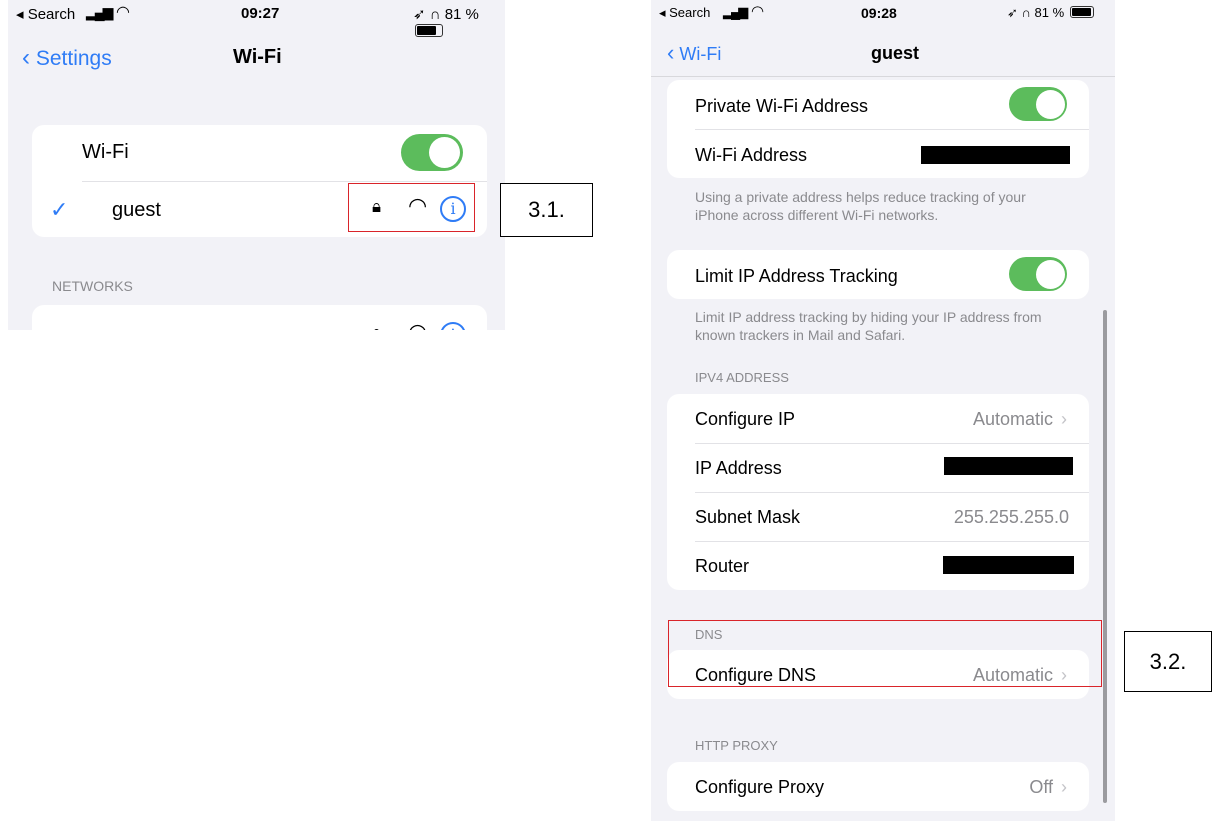 The height and width of the screenshot is (821, 1216). What do you see at coordinates (878, 418) in the screenshot?
I see `configure-ip-row: Configure IP Automatic ›` at bounding box center [878, 418].